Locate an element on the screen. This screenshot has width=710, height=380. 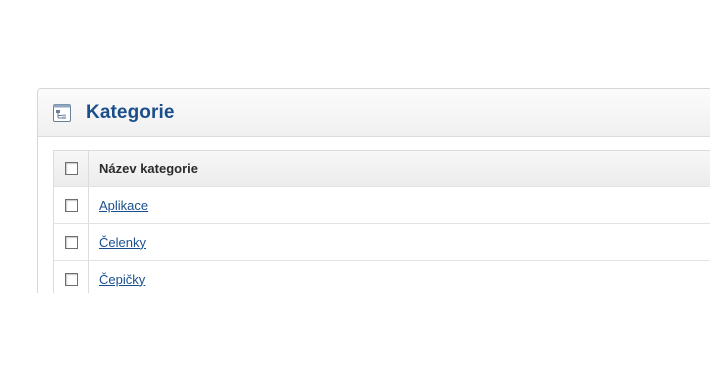
category-tree-icon is located at coordinates (62, 113).